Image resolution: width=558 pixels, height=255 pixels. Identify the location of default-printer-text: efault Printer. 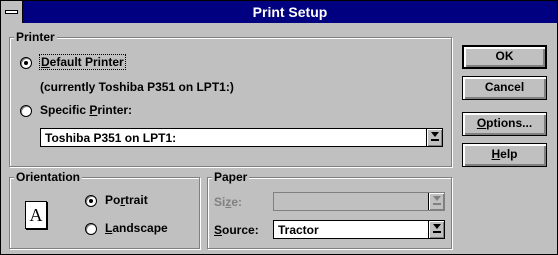
(86, 62).